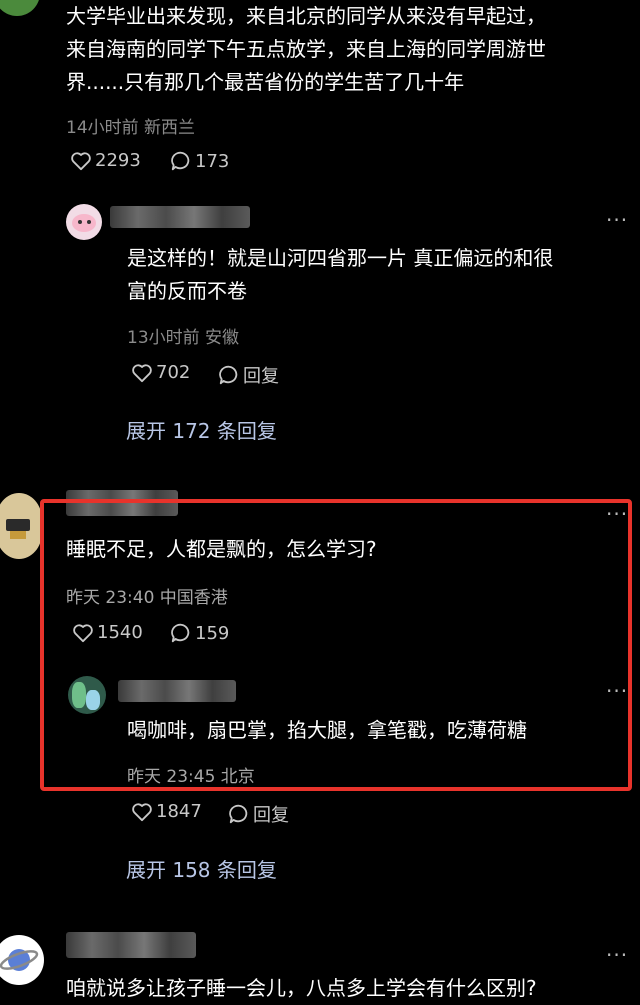 Image resolution: width=640 pixels, height=1005 pixels. Describe the element at coordinates (201, 868) in the screenshot. I see `expand-replies-link: 展开 158 条回复` at that location.